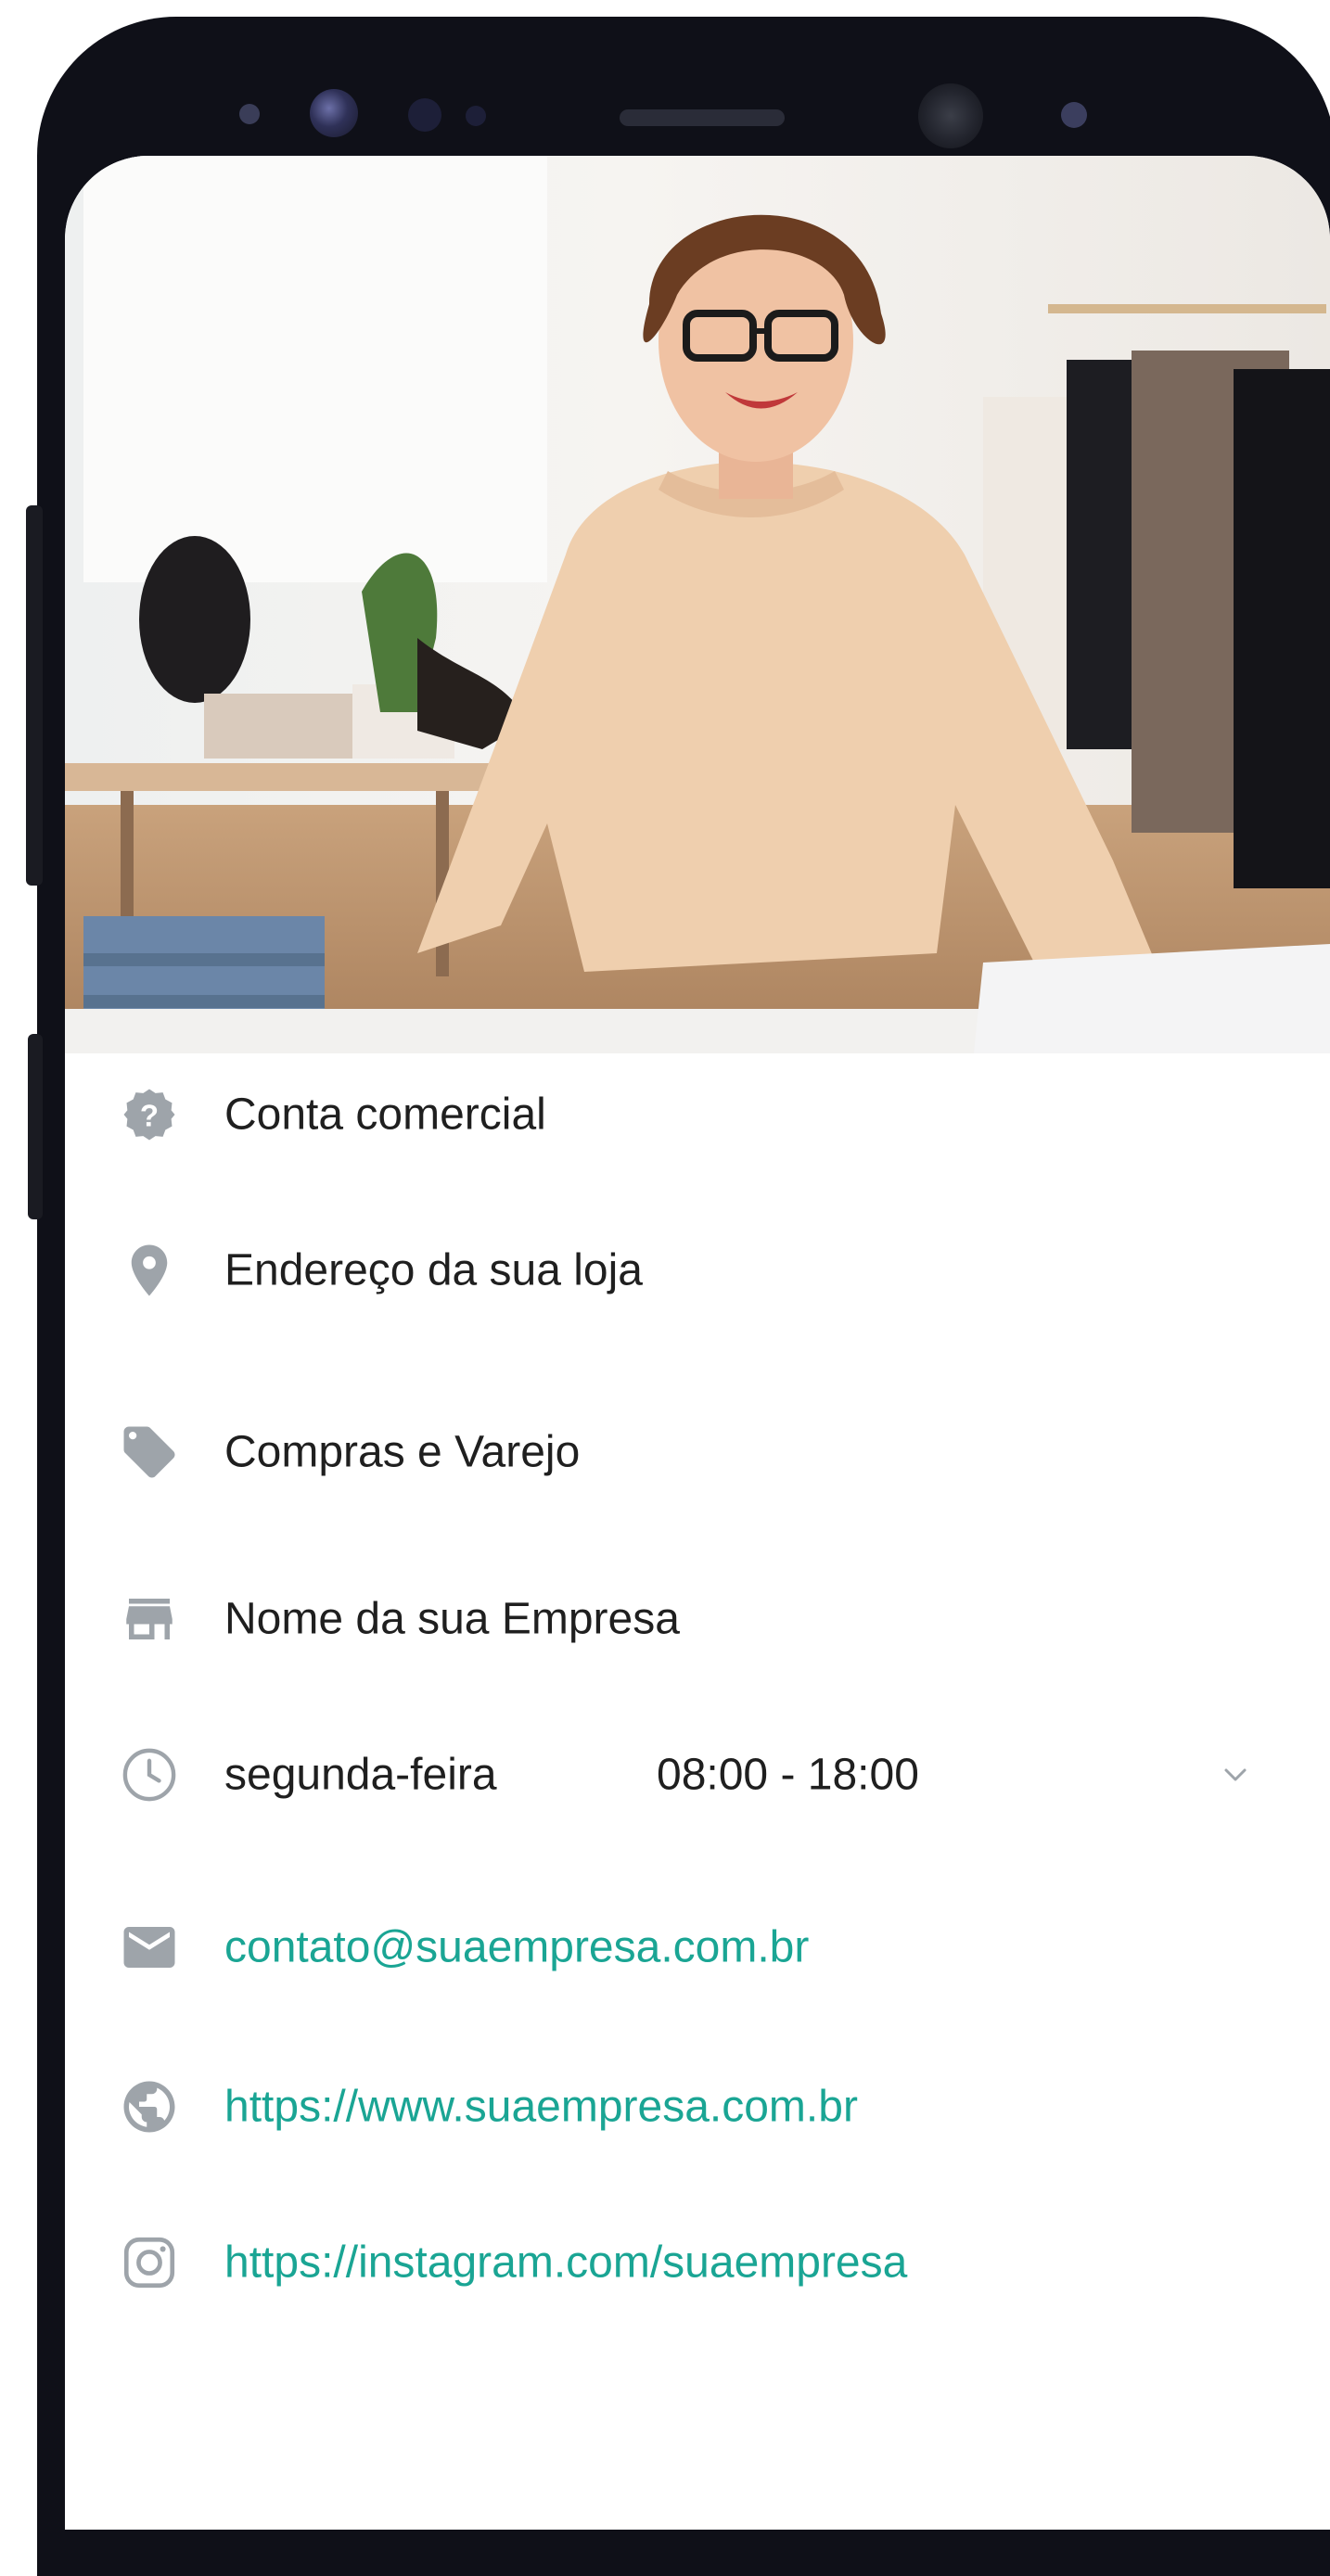  Describe the element at coordinates (150, 1270) in the screenshot. I see `location-pin-icon` at that location.